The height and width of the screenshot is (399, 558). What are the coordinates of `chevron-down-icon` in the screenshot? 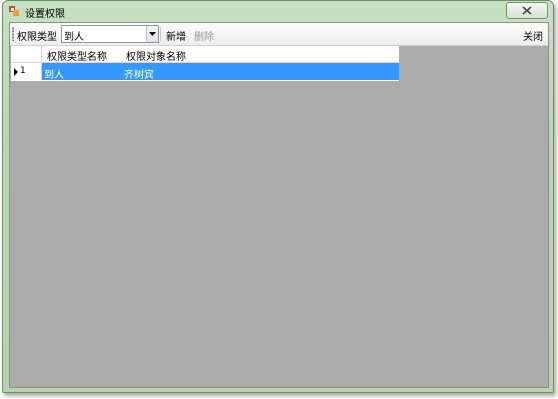 It's located at (152, 34).